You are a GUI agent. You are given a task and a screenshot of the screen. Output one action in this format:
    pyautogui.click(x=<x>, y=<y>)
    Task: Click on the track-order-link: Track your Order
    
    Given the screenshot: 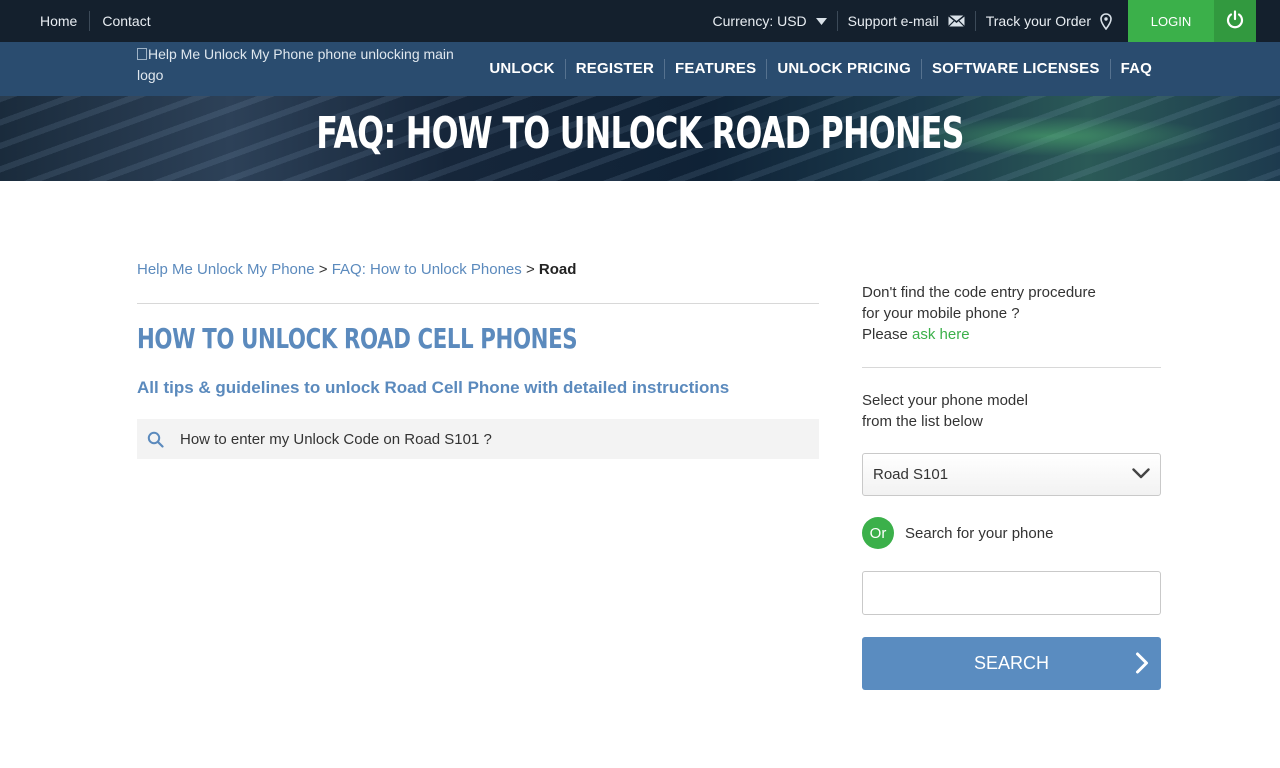 What is the action you would take?
    pyautogui.click(x=1048, y=21)
    